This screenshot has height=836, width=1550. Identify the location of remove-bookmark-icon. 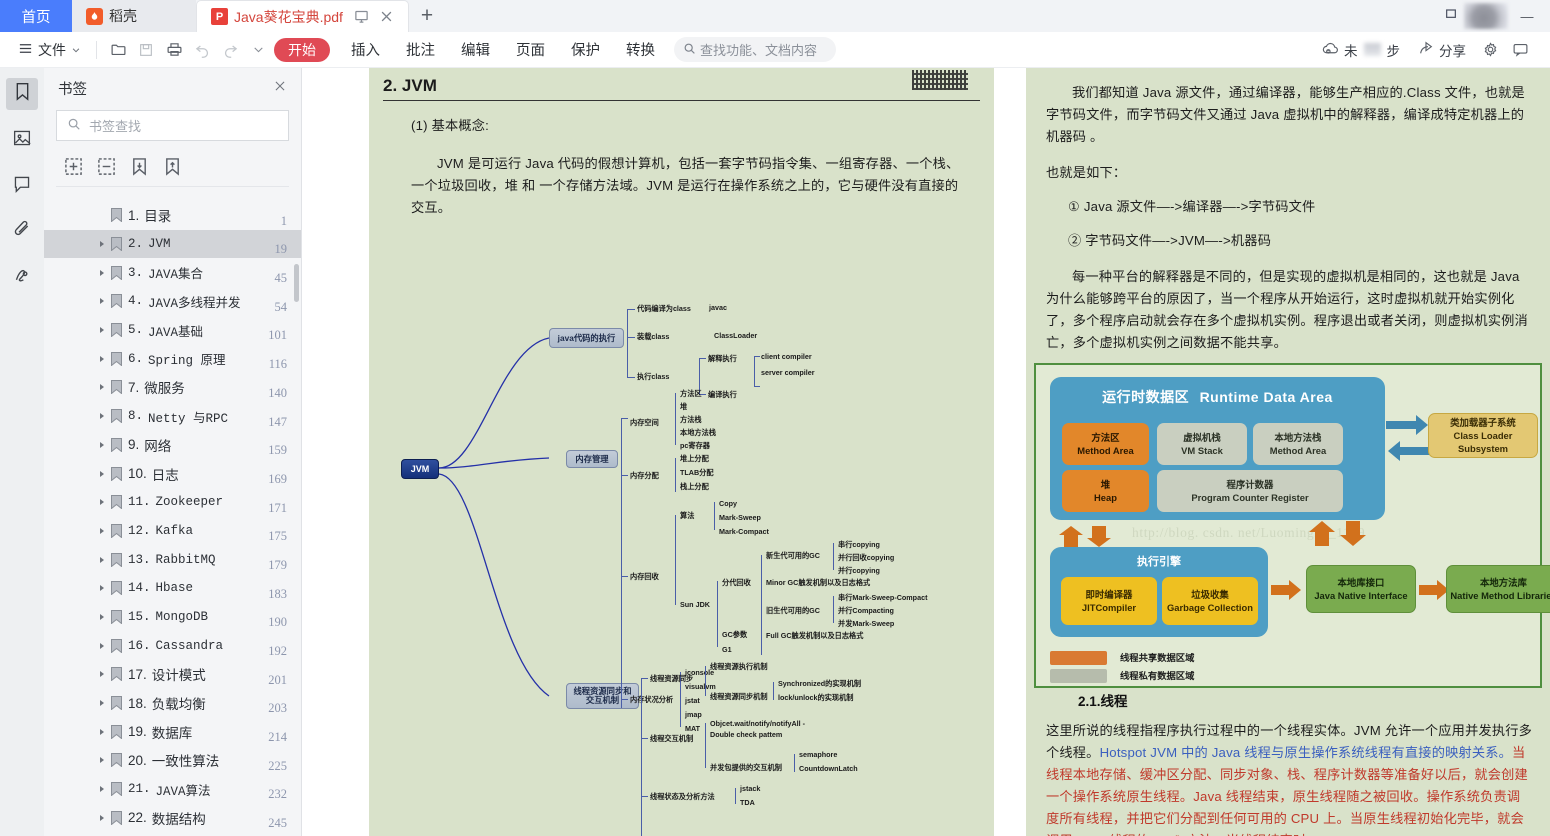
(106, 166).